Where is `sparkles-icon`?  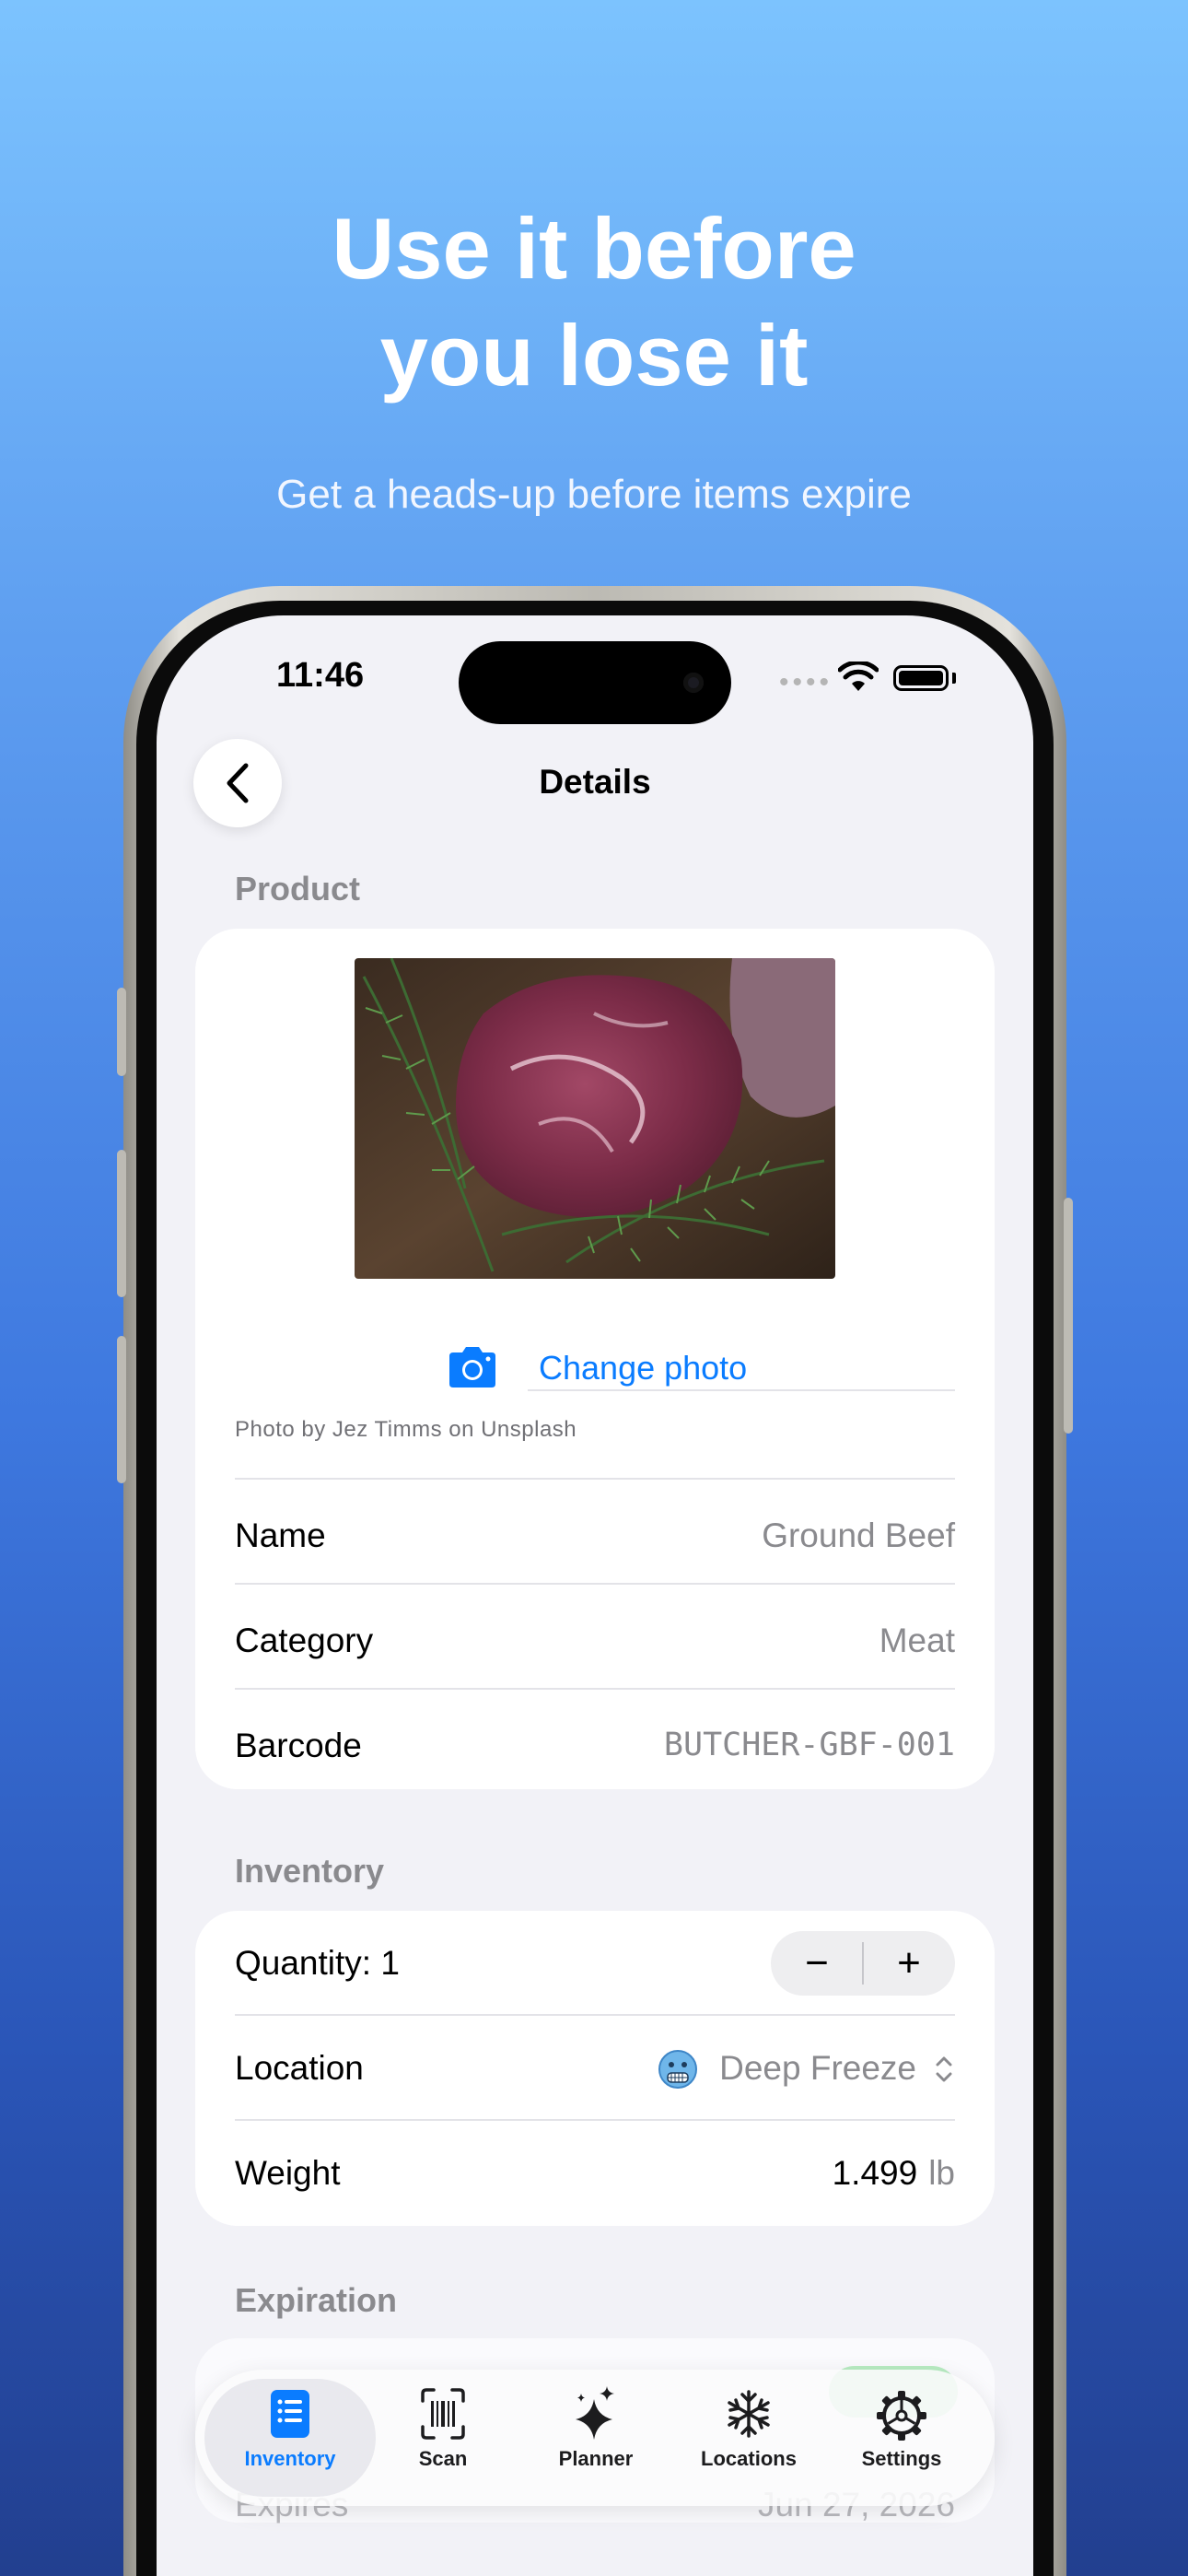
sparkles-icon is located at coordinates (595, 2413).